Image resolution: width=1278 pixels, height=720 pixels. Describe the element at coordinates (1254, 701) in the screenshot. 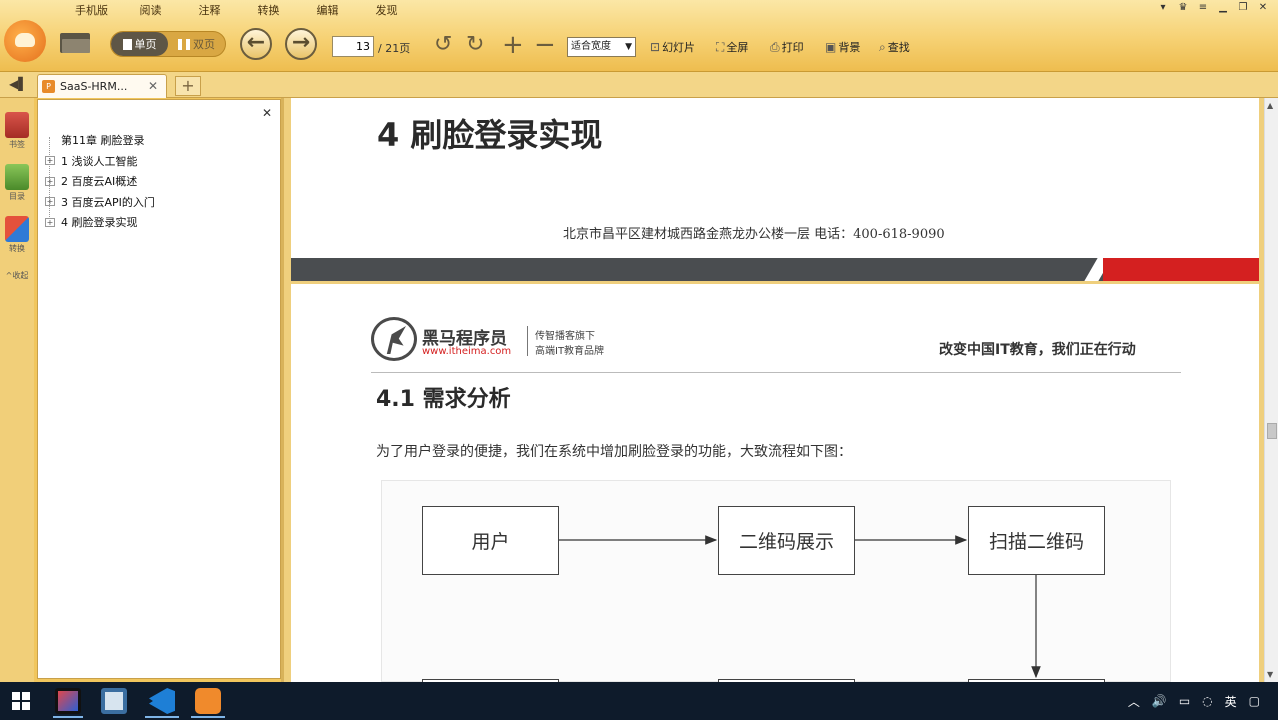

I see `notification-icon: ▢` at that location.